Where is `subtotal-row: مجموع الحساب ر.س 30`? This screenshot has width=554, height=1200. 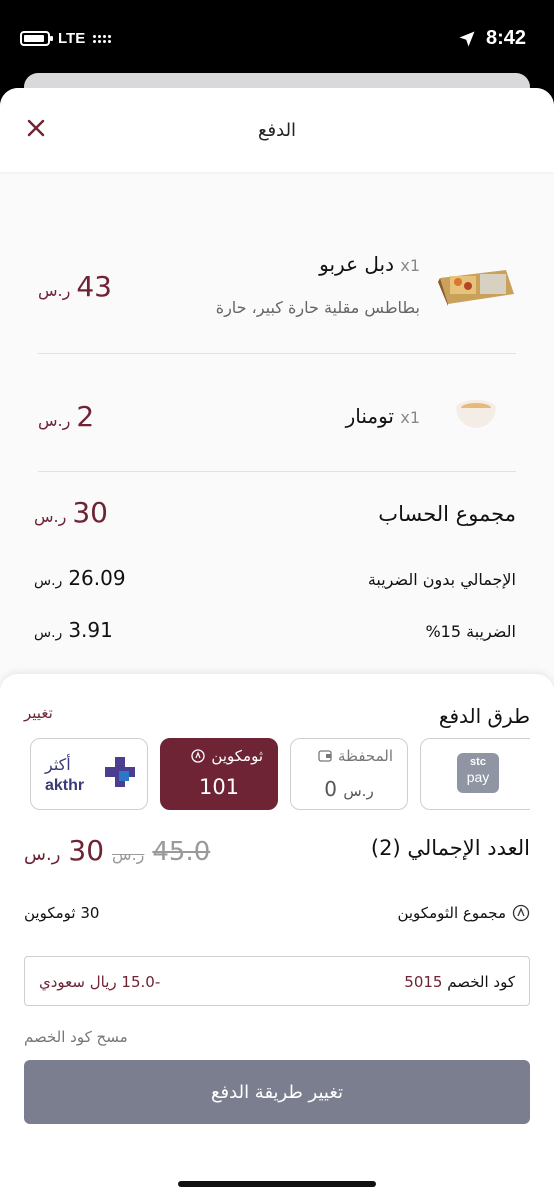
subtotal-row: مجموع الحساب ر.س 30 is located at coordinates (275, 514).